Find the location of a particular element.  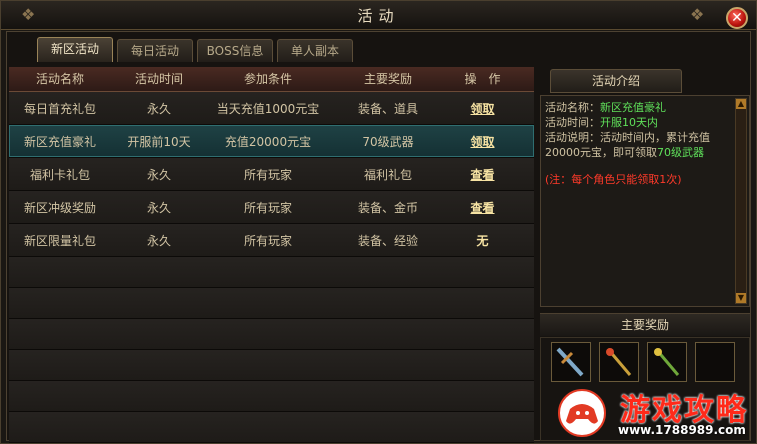

intro-time-value: 开服10天内 is located at coordinates (629, 122).